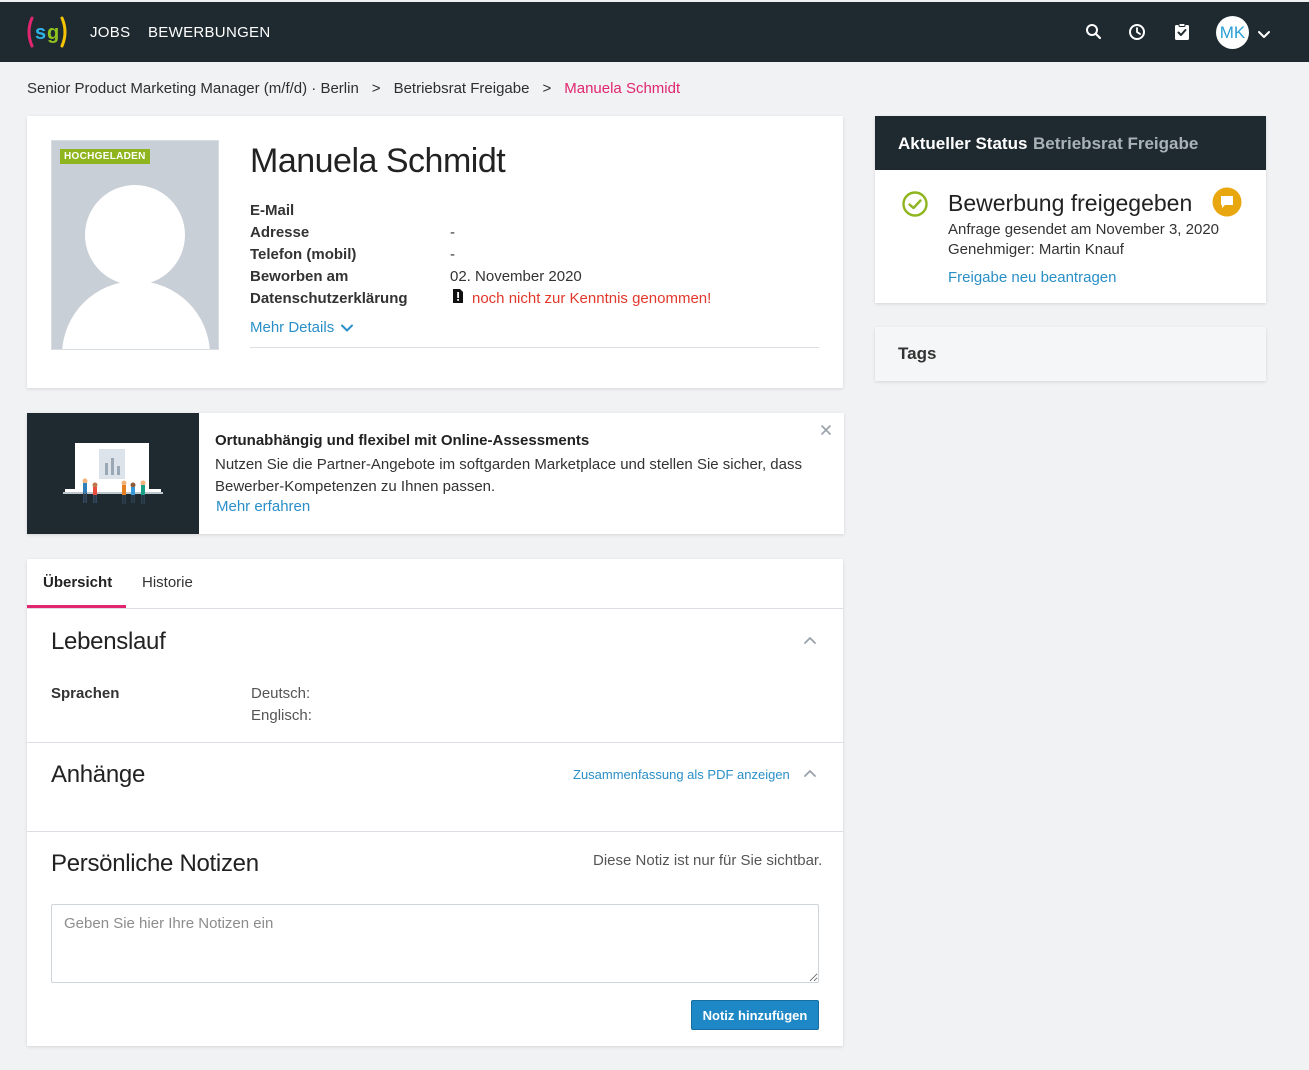 This screenshot has height=1070, width=1309. What do you see at coordinates (1032, 277) in the screenshot?
I see `request-approval-again-link: Freigabe neu beantragen` at bounding box center [1032, 277].